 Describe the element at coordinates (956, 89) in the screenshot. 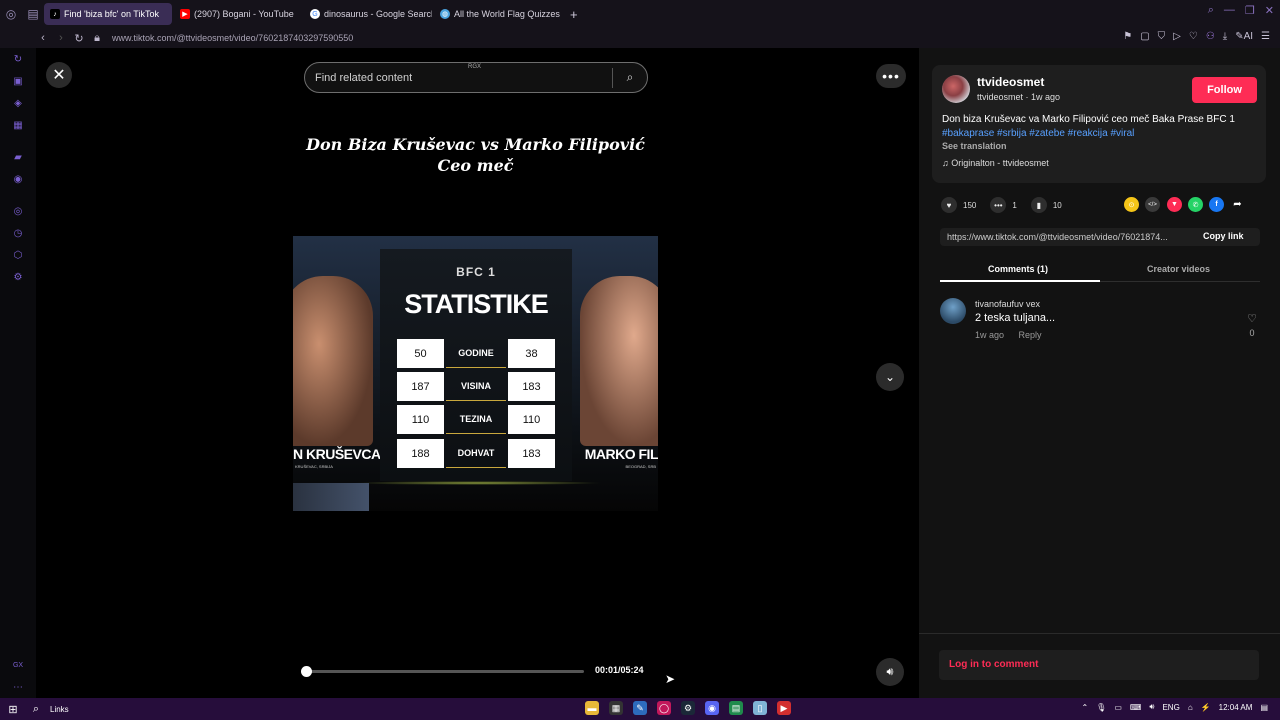

I see `author-avatar` at that location.